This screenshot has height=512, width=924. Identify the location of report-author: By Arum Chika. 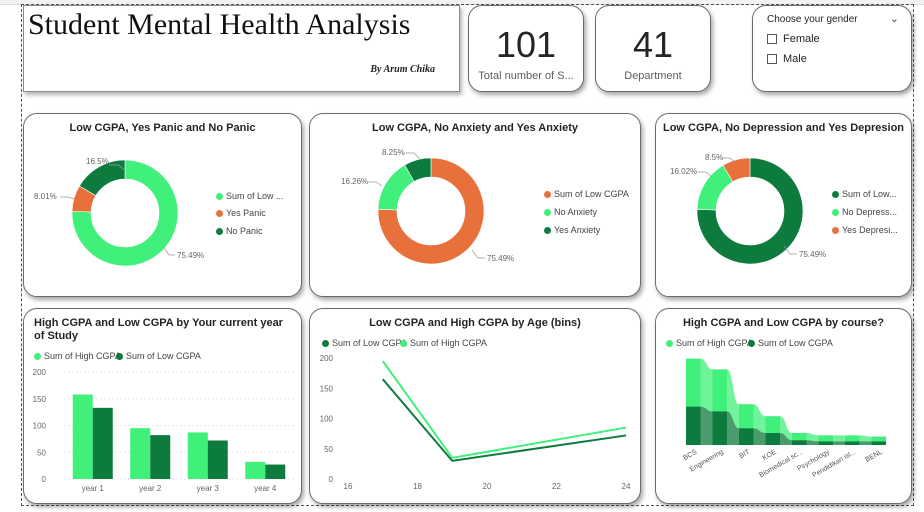
(402, 69).